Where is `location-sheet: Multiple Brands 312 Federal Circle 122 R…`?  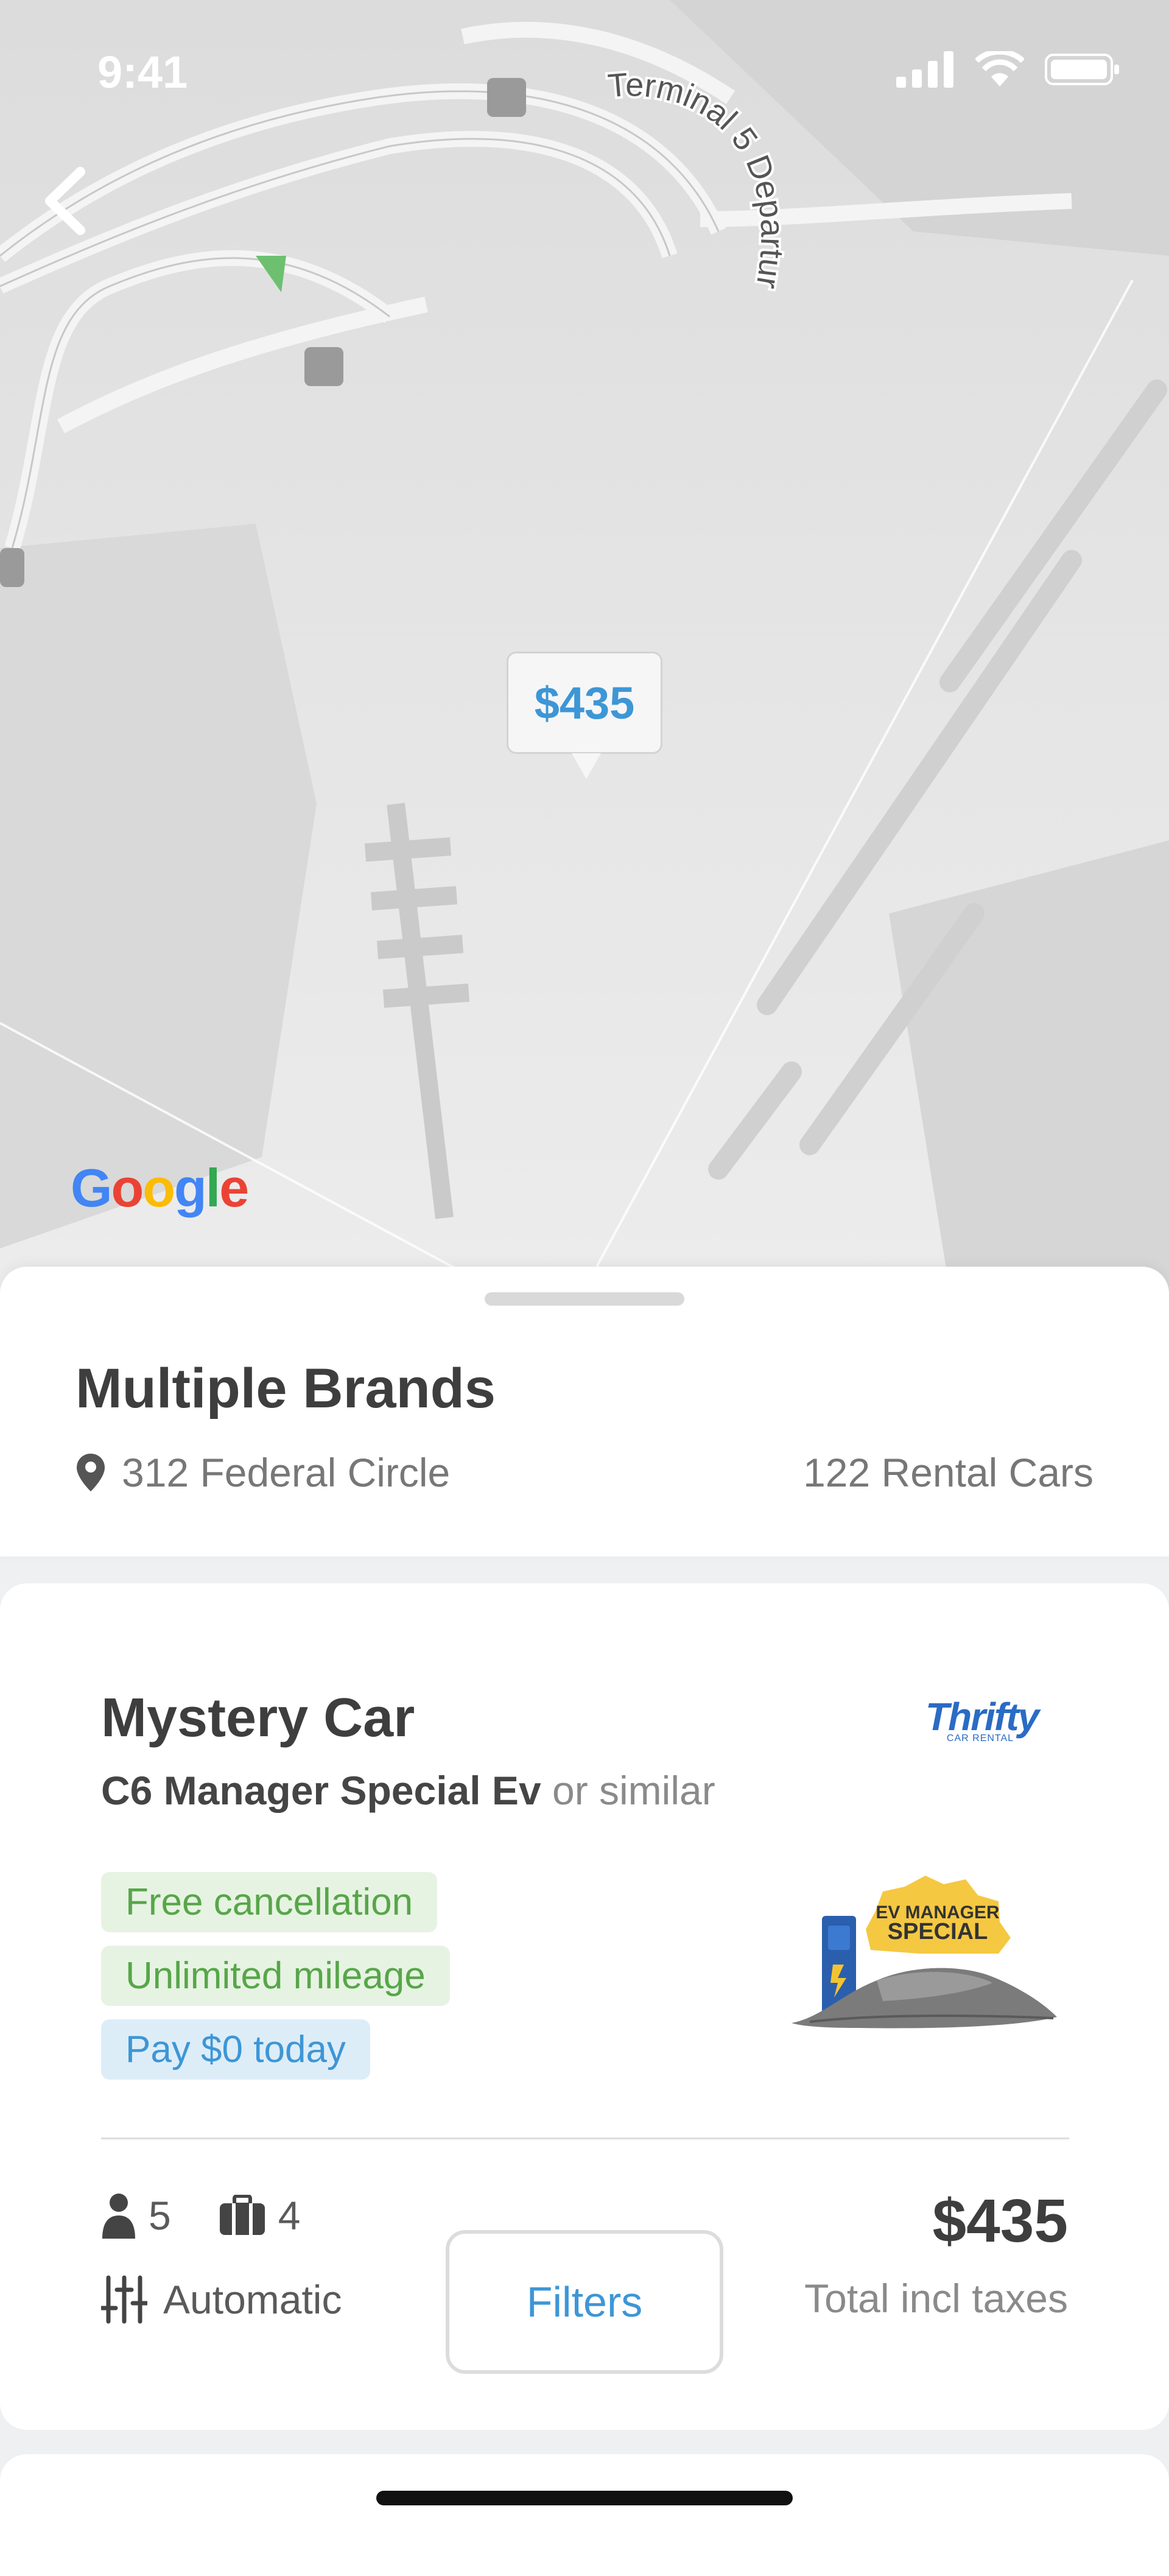
location-sheet: Multiple Brands 312 Federal Circle 122 R… is located at coordinates (584, 1412).